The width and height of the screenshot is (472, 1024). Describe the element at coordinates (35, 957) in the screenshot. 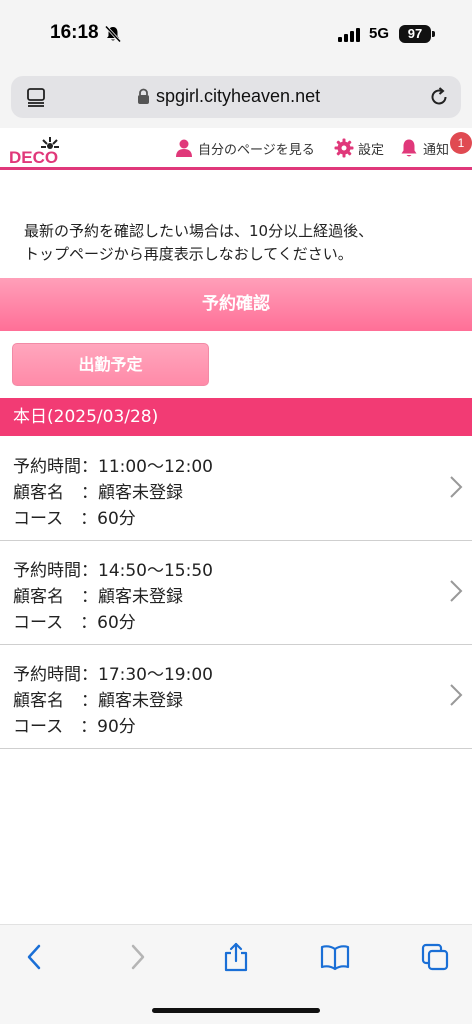

I see `back-icon` at that location.